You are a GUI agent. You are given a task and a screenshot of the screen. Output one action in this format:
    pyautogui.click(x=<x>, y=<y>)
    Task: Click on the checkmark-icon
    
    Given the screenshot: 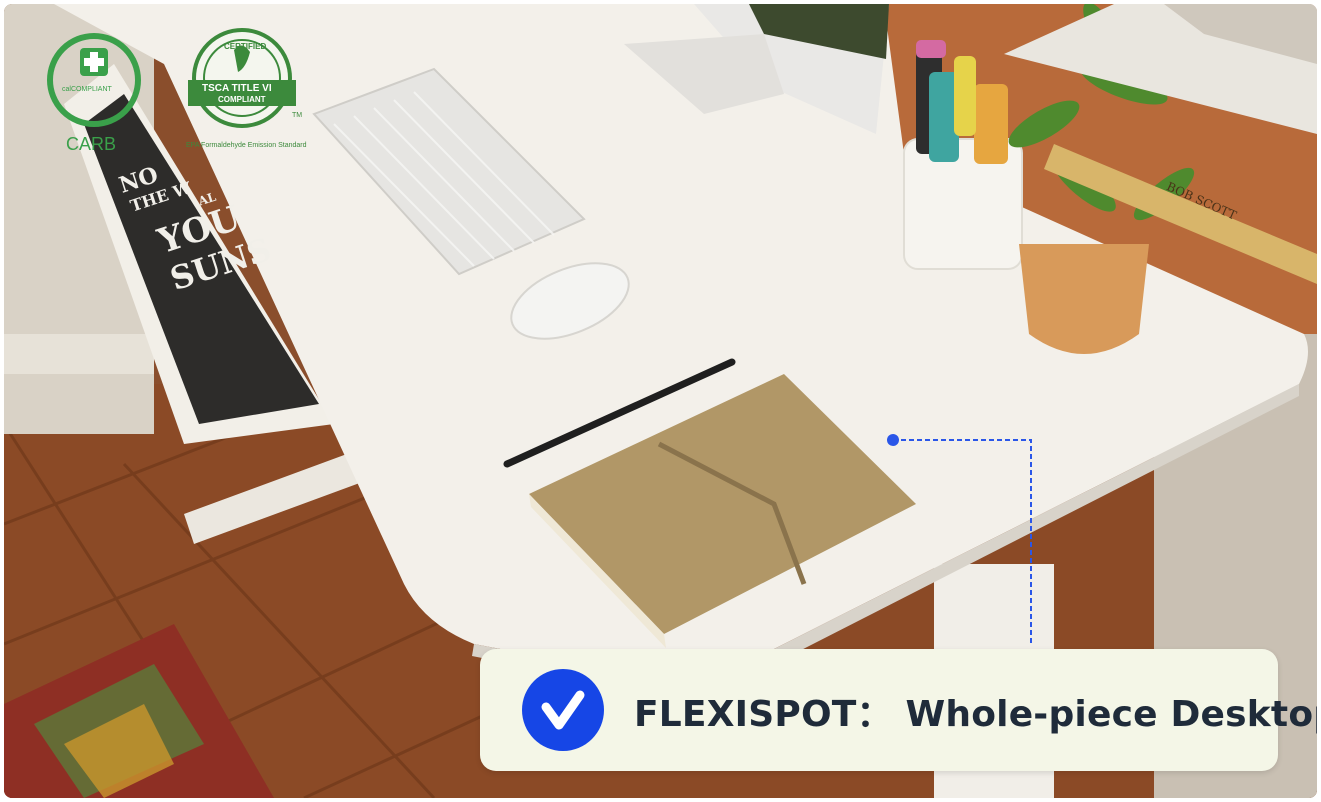 What is the action you would take?
    pyautogui.click(x=563, y=710)
    